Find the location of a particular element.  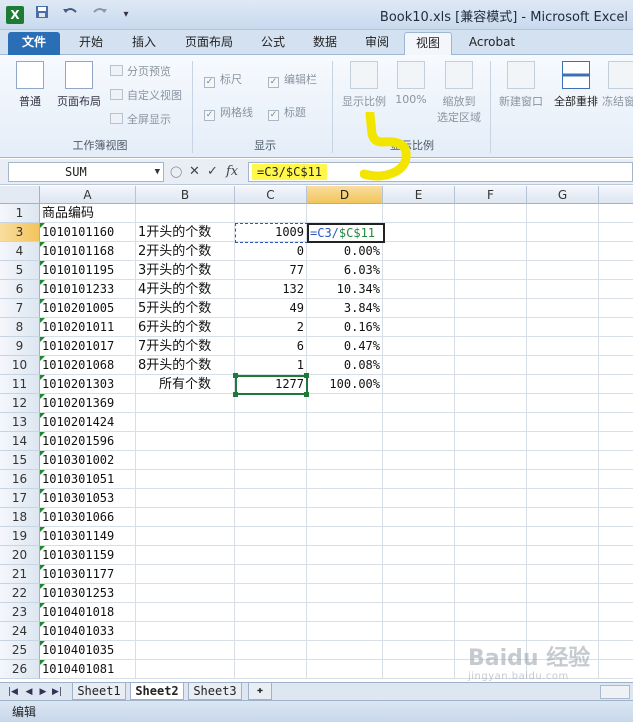

cell-b: 5开头的个数 is located at coordinates (185, 308).